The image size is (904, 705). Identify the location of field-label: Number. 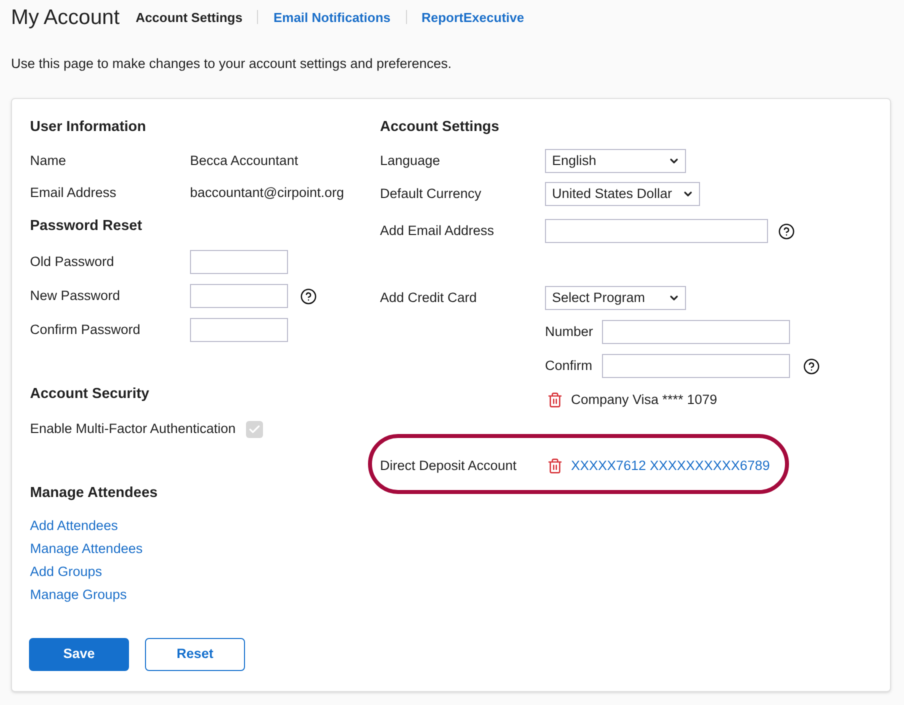
(569, 331).